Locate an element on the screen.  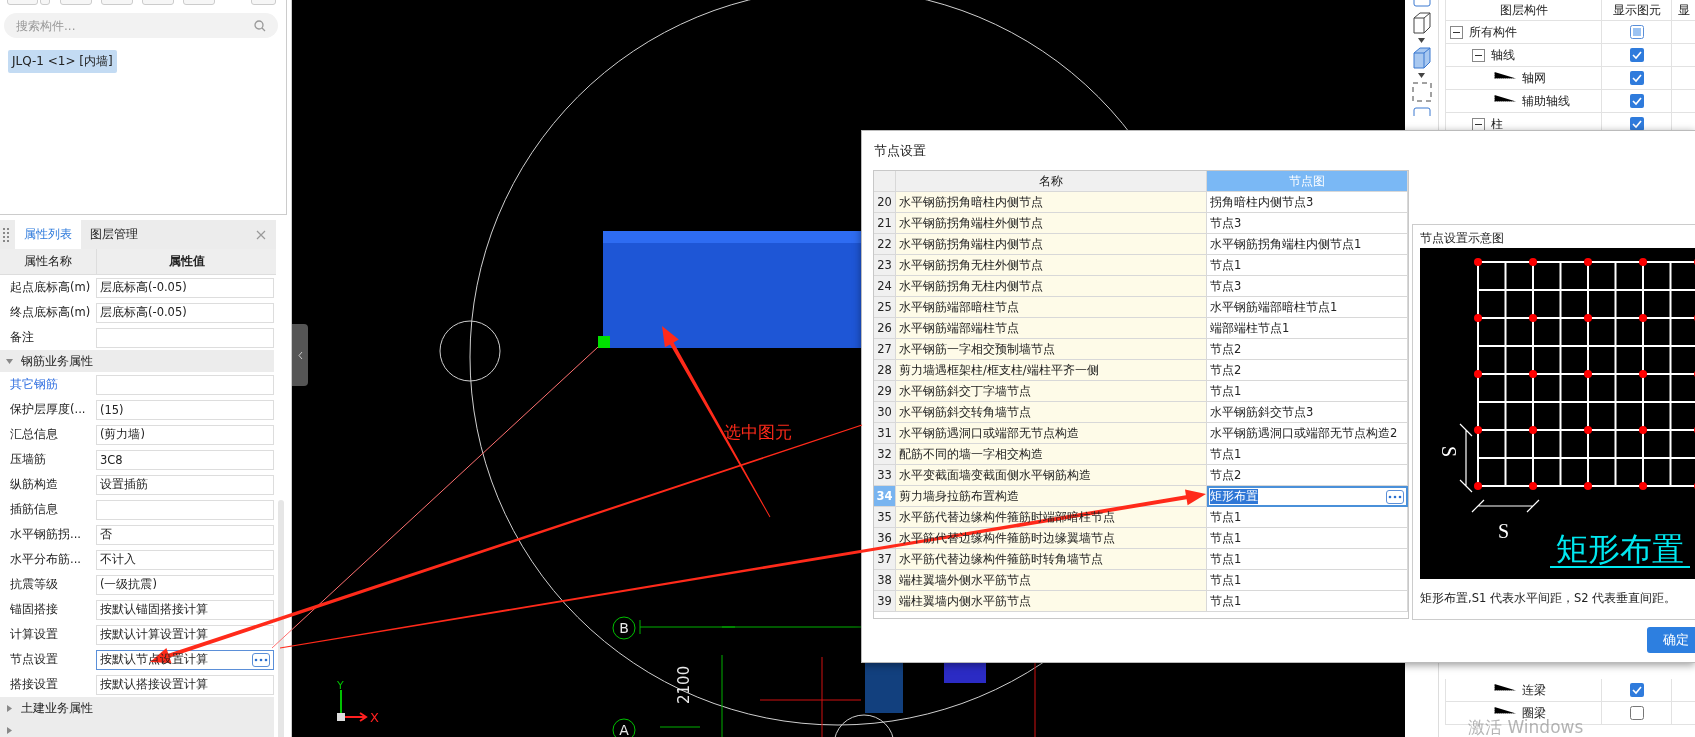
property-value-field: 按默认计算设置计算 is located at coordinates (185, 634).